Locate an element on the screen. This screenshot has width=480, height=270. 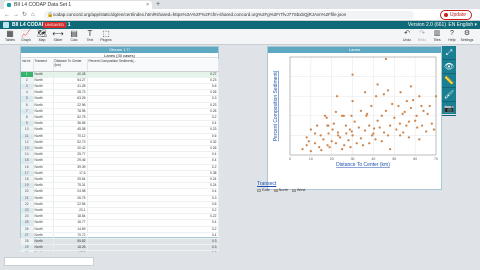
x-tick-label: 40 is located at coordinates (373, 159).